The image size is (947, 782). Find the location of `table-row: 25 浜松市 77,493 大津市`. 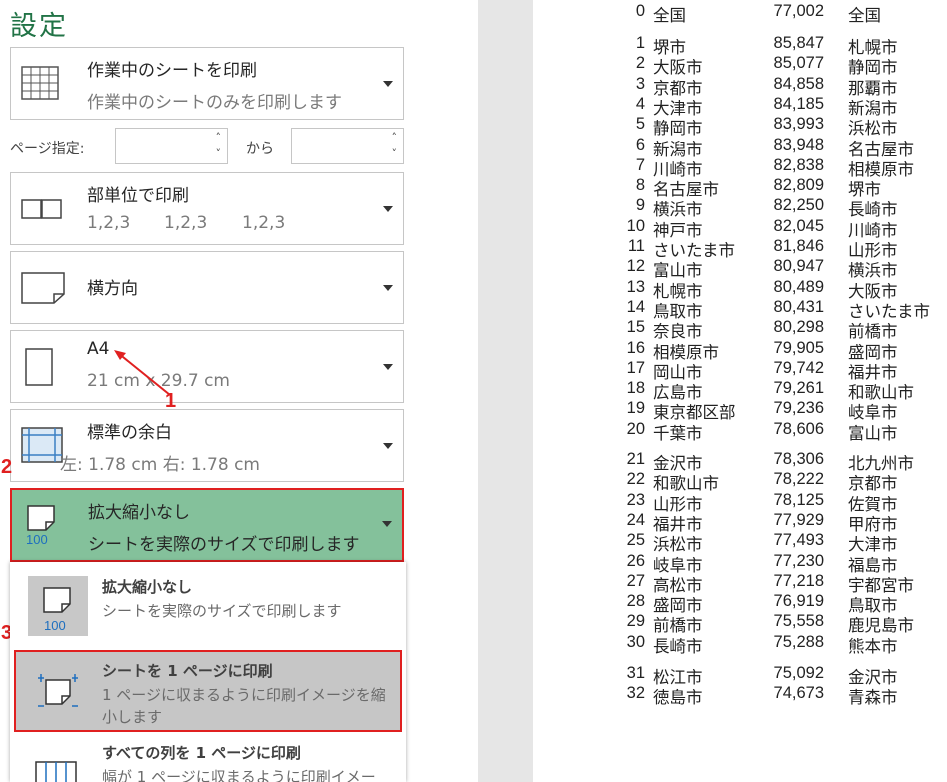

table-row: 25 浜松市 77,493 大津市 is located at coordinates (740, 542).